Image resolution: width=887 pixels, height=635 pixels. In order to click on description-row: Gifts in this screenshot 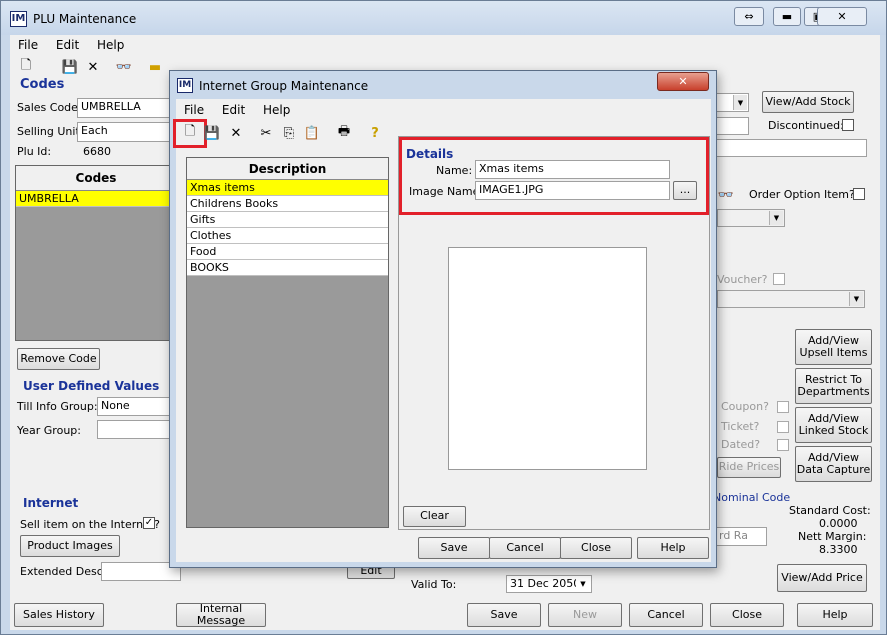, I will do `click(287, 220)`.